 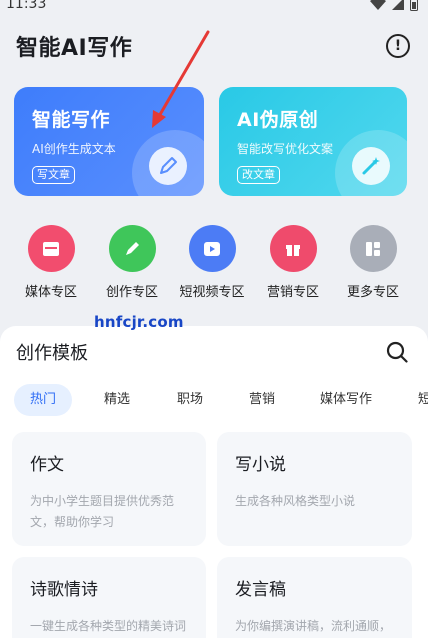 I want to click on template-title: 写小说, so click(x=260, y=465).